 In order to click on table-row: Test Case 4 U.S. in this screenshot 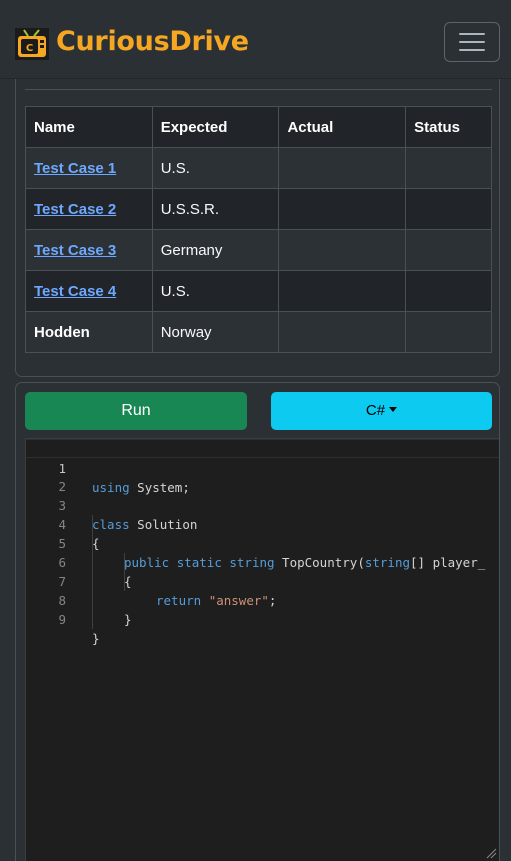, I will do `click(258, 291)`.